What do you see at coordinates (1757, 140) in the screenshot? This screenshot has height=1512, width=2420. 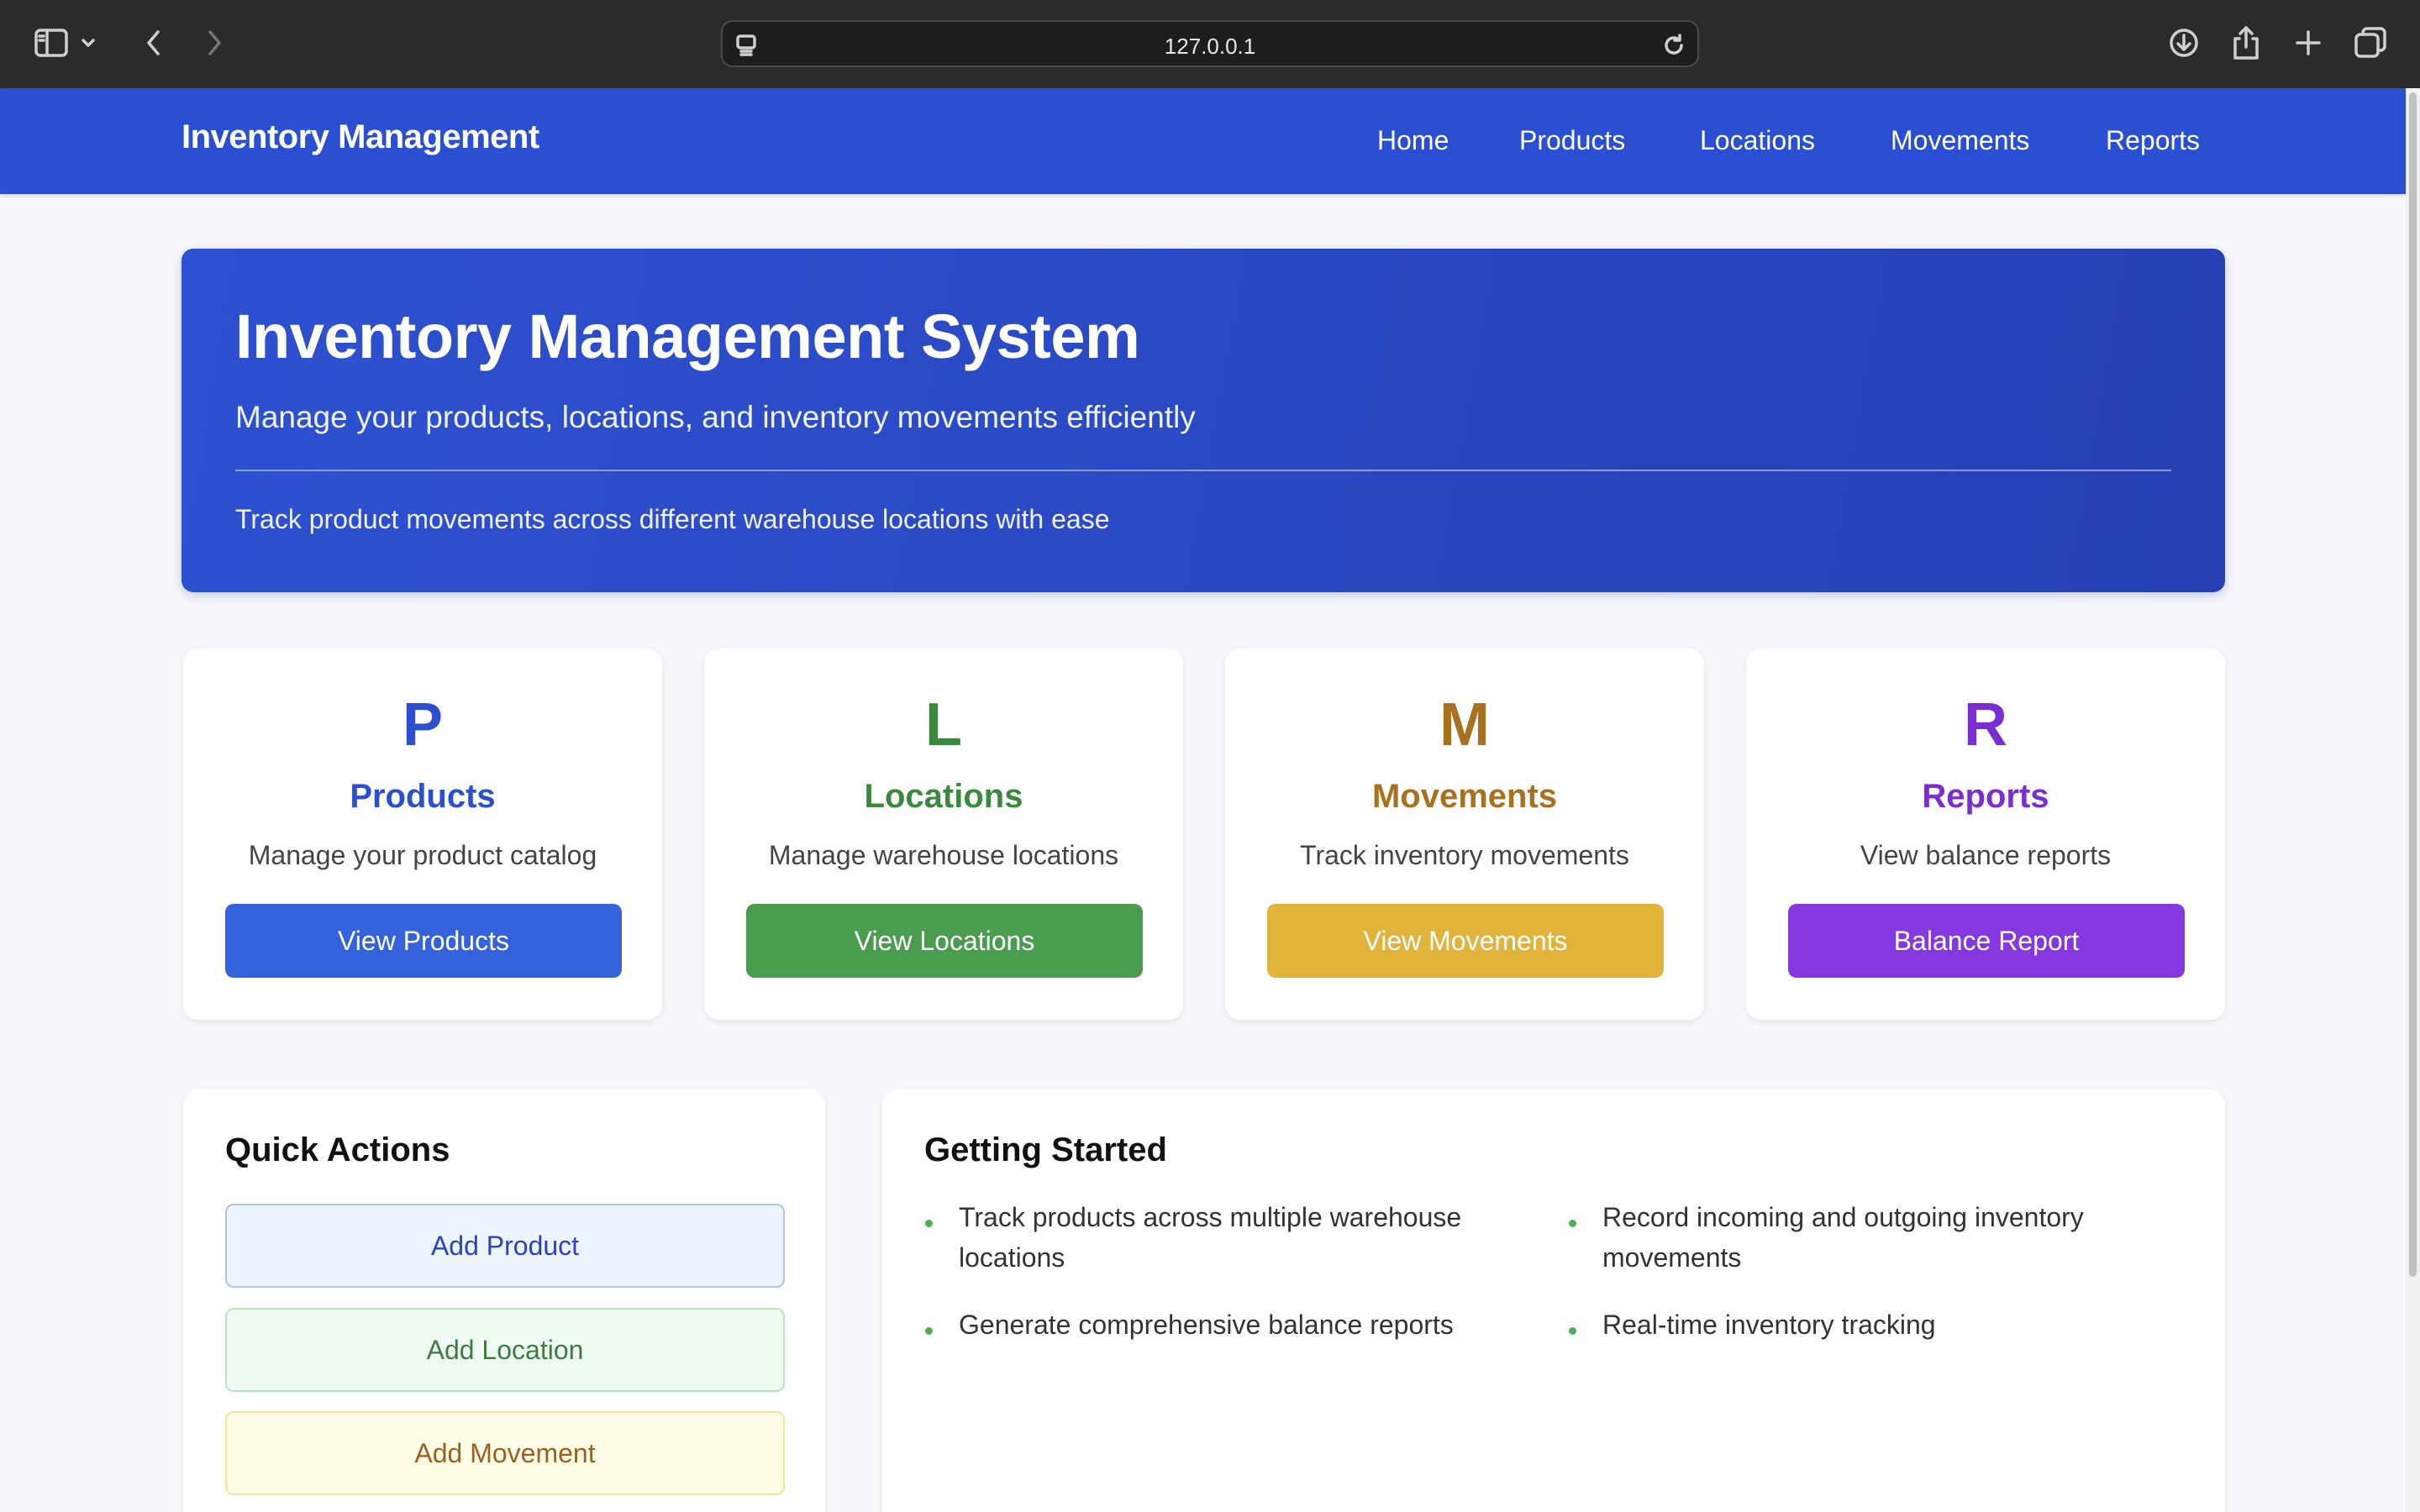 I see `nav-locations: Locations` at bounding box center [1757, 140].